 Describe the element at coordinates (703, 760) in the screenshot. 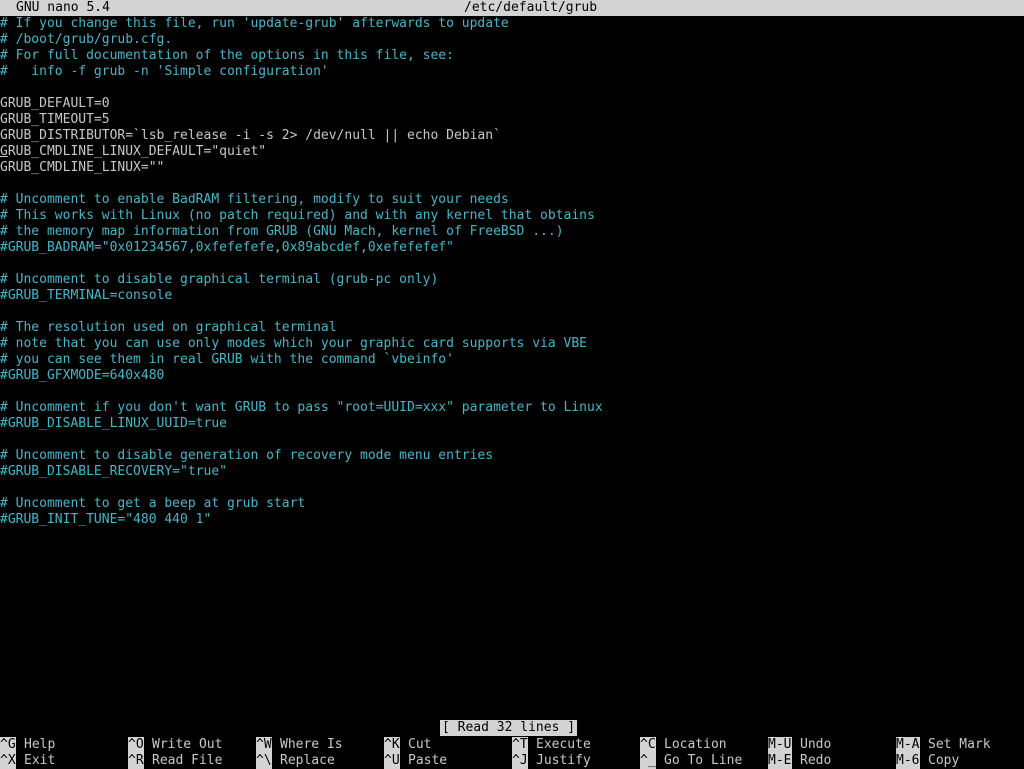

I see `shortcut-label: Go To Line` at that location.